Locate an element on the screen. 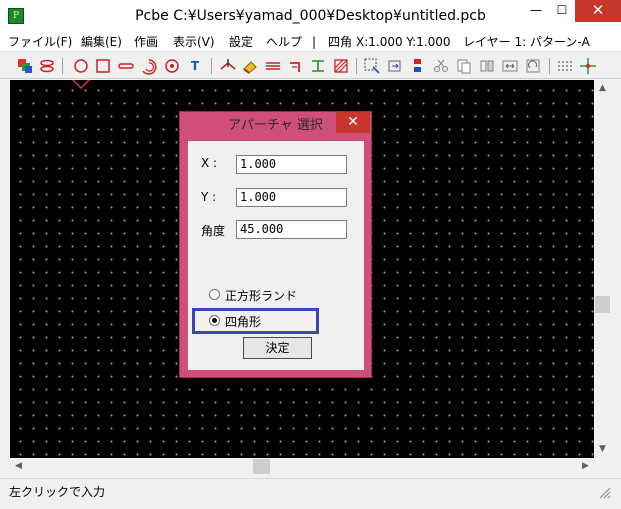 This screenshot has height=509, width=621. x-input: 1.000 is located at coordinates (291, 164).